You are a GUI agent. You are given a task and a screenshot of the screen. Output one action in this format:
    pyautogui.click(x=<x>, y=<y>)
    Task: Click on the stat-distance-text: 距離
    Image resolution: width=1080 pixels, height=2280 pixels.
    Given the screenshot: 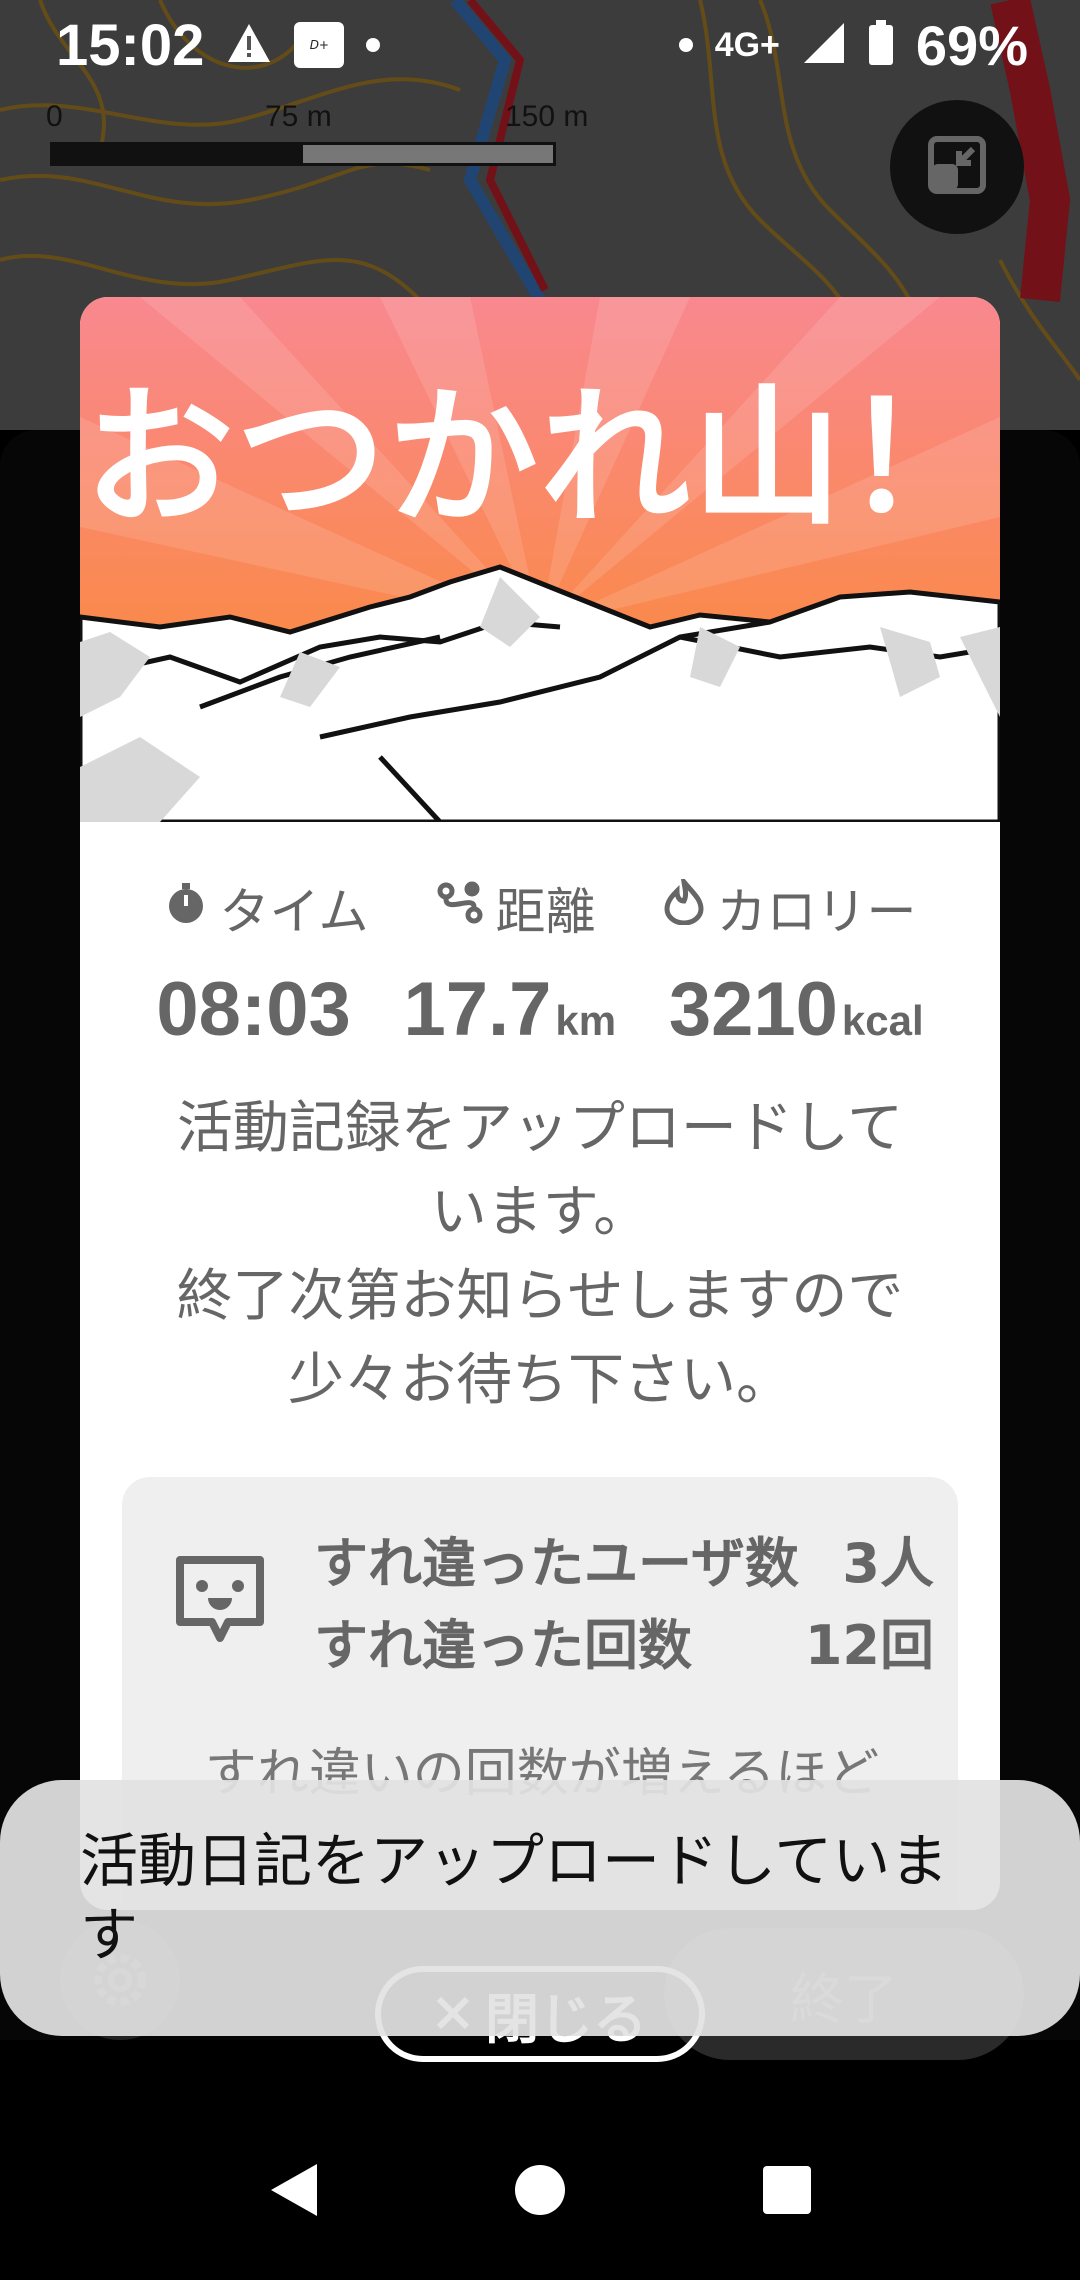 What is the action you would take?
    pyautogui.click(x=545, y=912)
    